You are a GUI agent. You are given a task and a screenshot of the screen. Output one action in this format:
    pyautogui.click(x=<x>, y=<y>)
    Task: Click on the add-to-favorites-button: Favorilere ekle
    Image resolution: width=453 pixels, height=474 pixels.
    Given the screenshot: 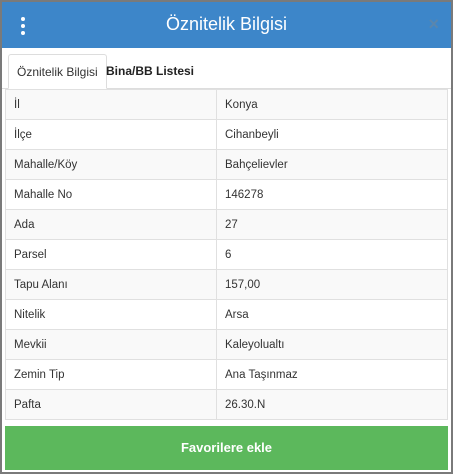 What is the action you would take?
    pyautogui.click(x=226, y=448)
    